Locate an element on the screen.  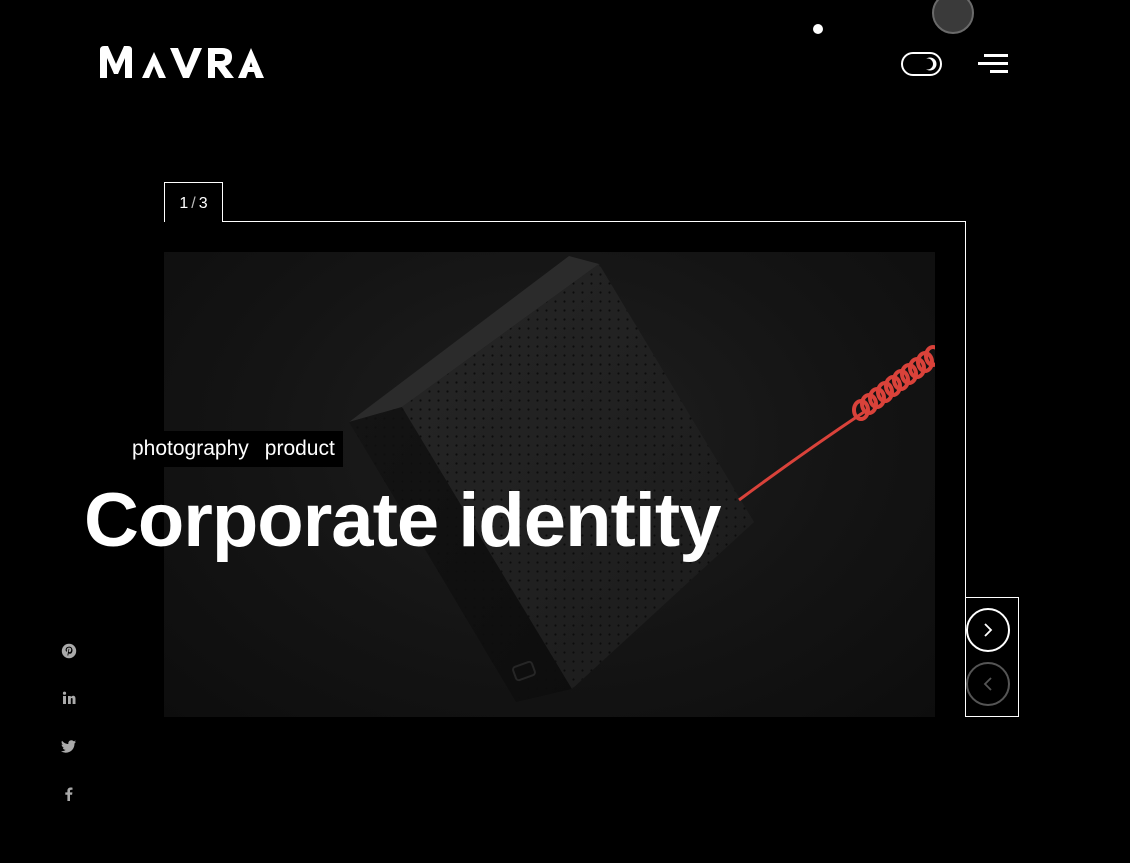
menu-button is located at coordinates (993, 64).